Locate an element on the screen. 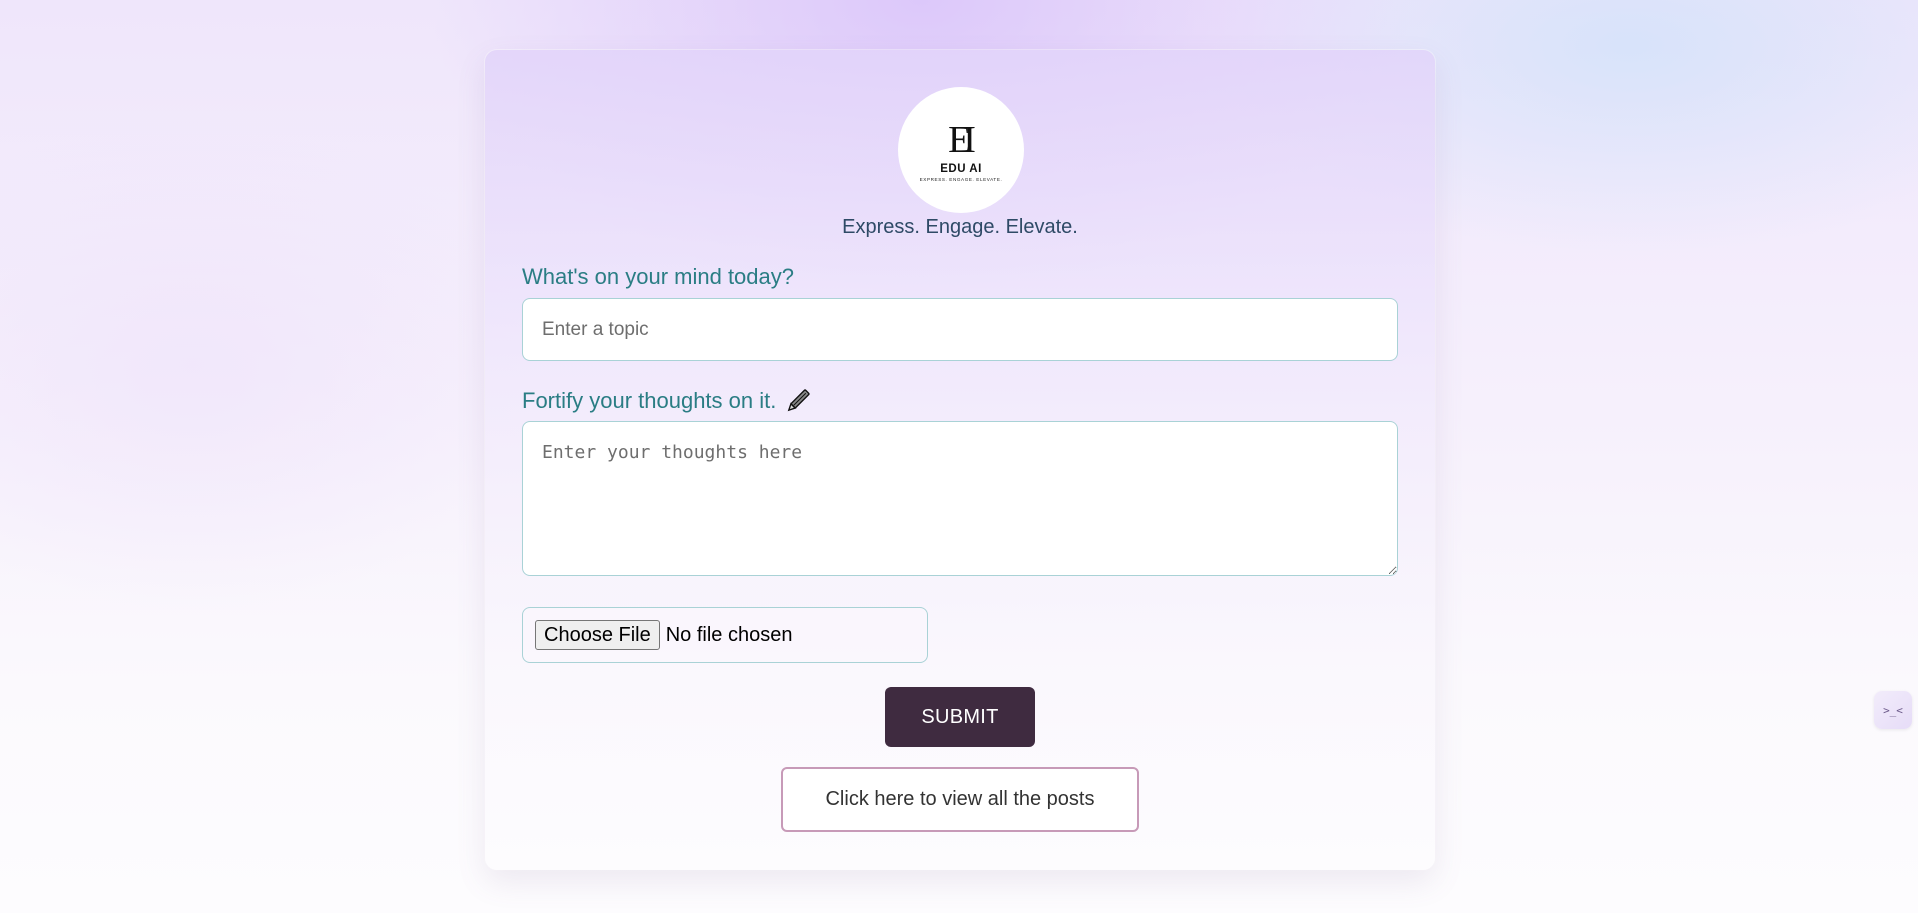 The height and width of the screenshot is (913, 1918). thoughts-label-row: Fortify your thoughts on it. is located at coordinates (667, 401).